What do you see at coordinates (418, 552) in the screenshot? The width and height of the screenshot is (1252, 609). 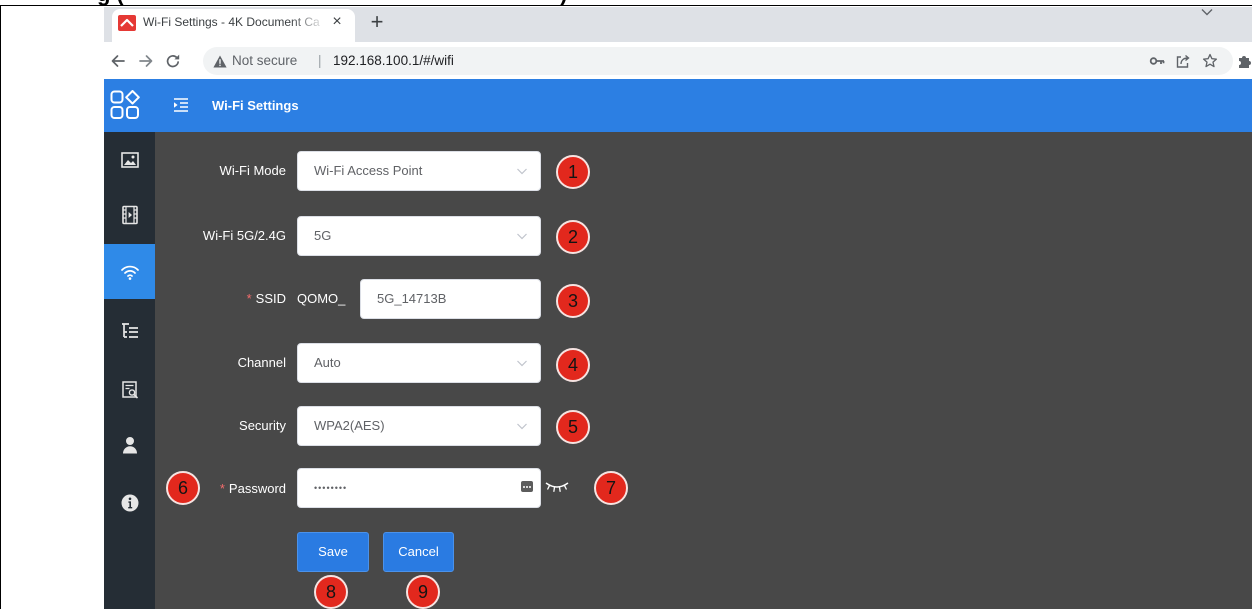 I see `cancel-button: Cancel` at bounding box center [418, 552].